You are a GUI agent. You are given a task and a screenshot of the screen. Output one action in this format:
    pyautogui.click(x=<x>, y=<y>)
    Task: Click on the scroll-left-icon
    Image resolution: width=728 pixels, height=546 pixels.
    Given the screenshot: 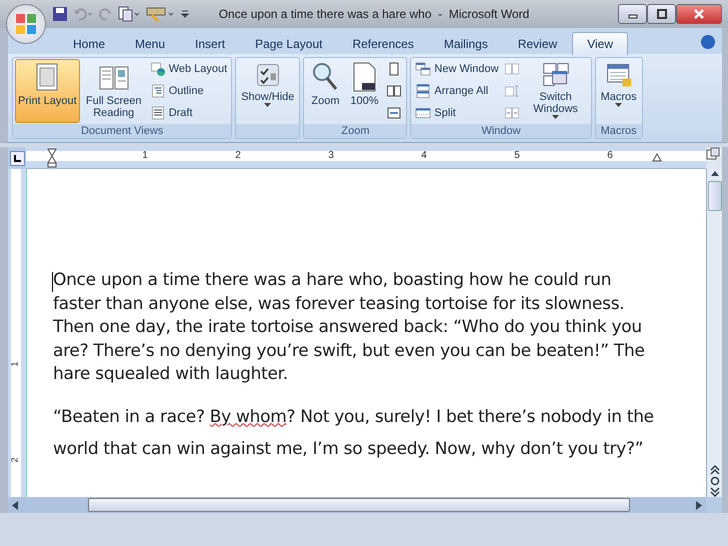 What is the action you would take?
    pyautogui.click(x=15, y=505)
    